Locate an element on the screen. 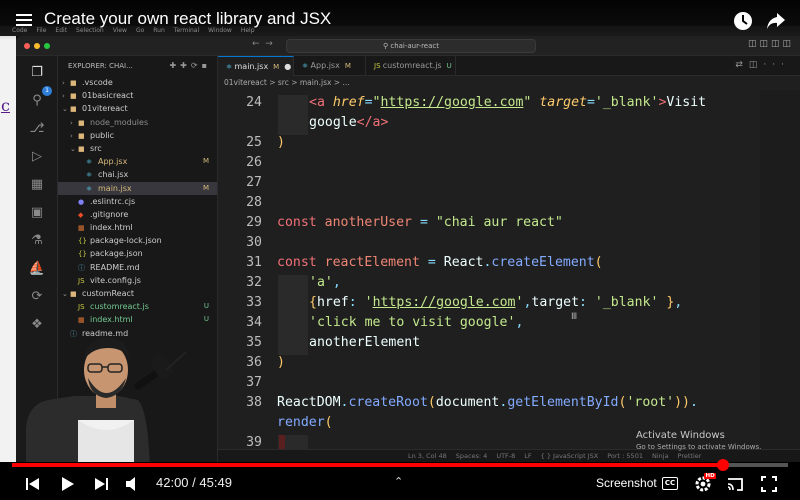 The height and width of the screenshot is (500, 800). file-tree-row: ⚛ App.jsx M is located at coordinates (137, 161).